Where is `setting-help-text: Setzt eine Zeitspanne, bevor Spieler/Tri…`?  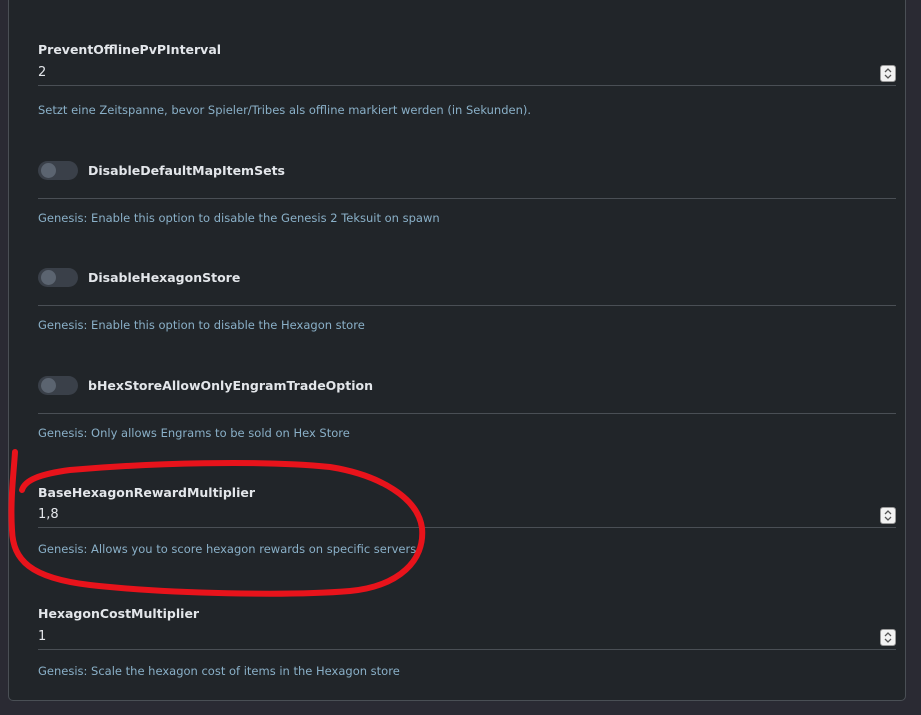 setting-help-text: Setzt eine Zeitspanne, bevor Spieler/Tri… is located at coordinates (285, 110).